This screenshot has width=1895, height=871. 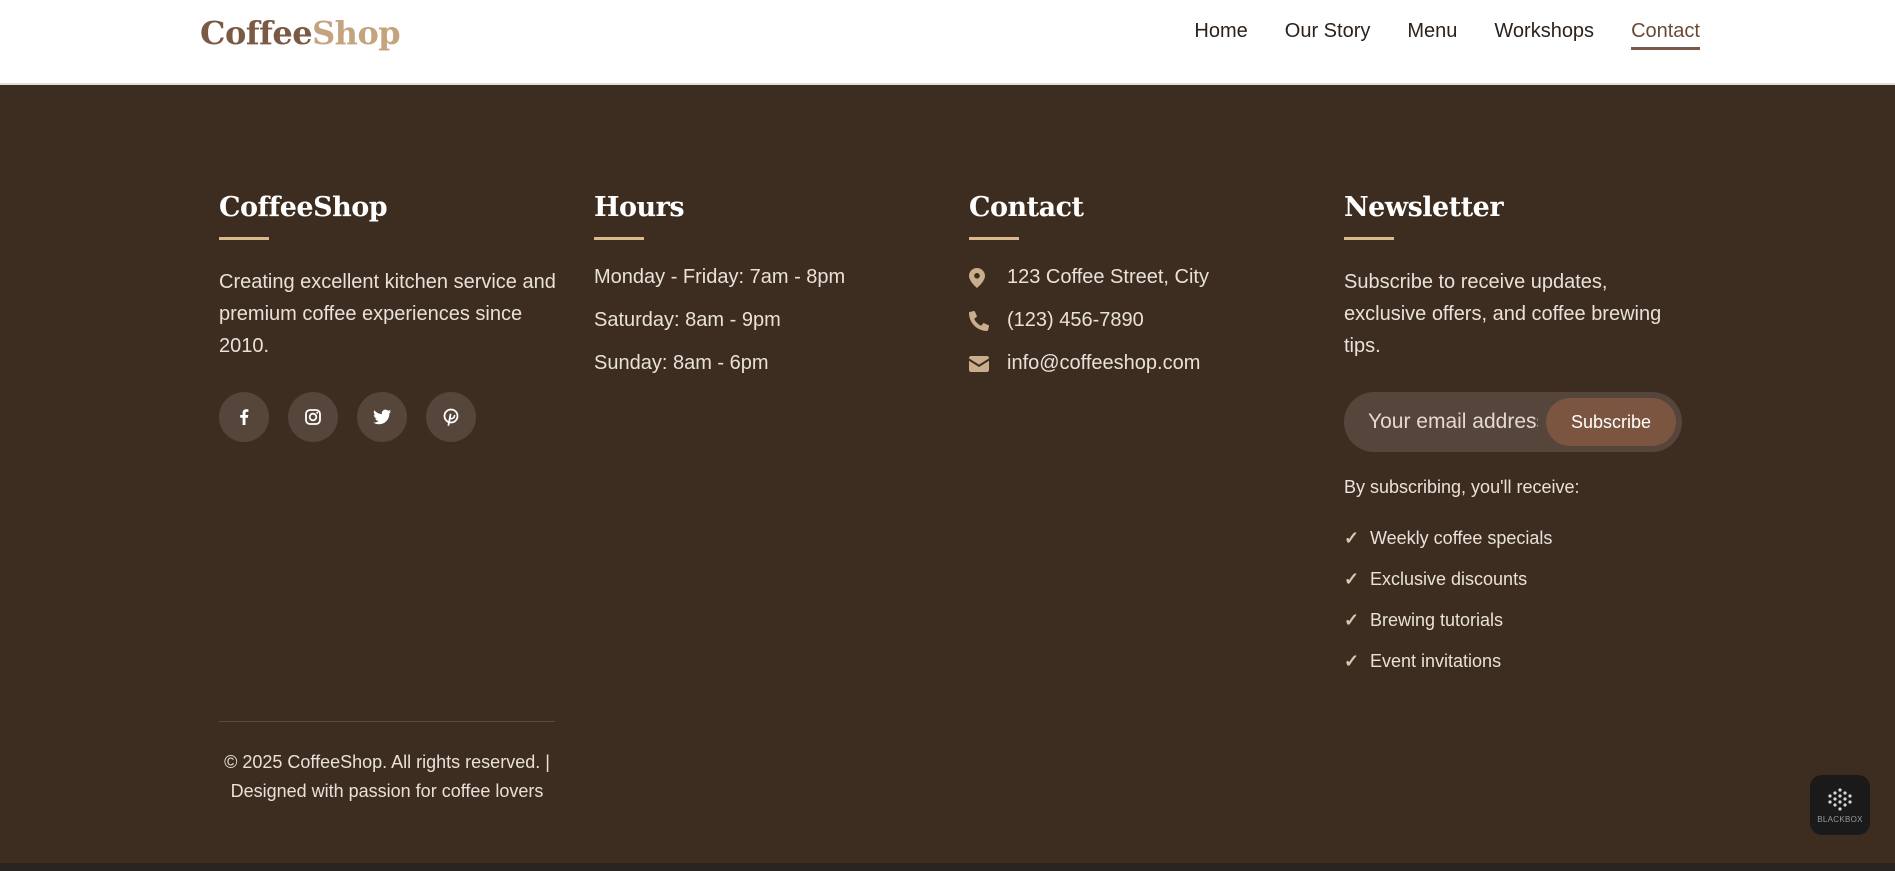 I want to click on benefit-text: Brewing tutorials, so click(x=1437, y=620).